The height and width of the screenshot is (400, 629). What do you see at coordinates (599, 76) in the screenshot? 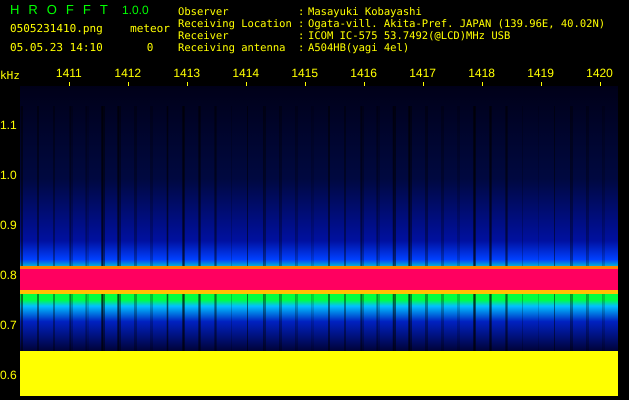
I see `frequency-label: 1420` at bounding box center [599, 76].